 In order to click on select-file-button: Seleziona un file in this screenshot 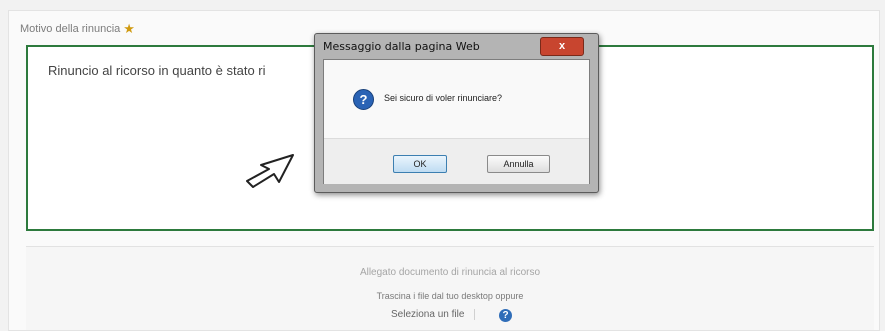, I will do `click(433, 314)`.